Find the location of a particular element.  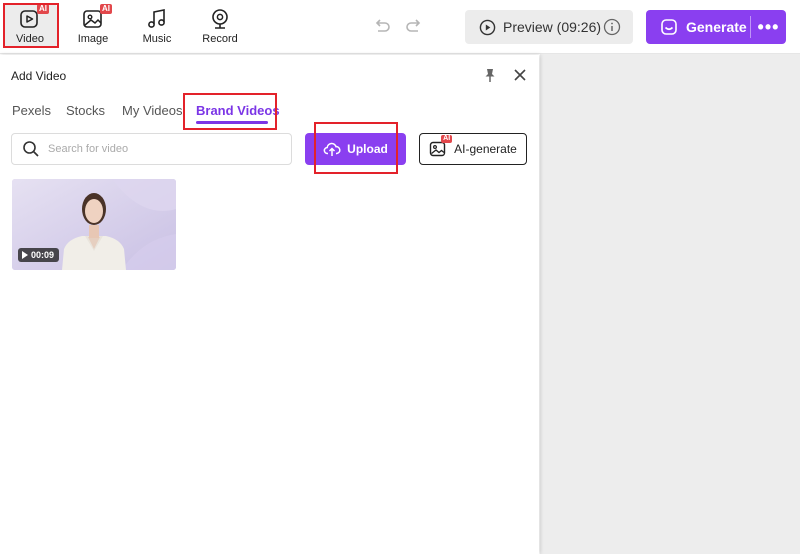

tab-stocks: Stocks is located at coordinates (85, 110).